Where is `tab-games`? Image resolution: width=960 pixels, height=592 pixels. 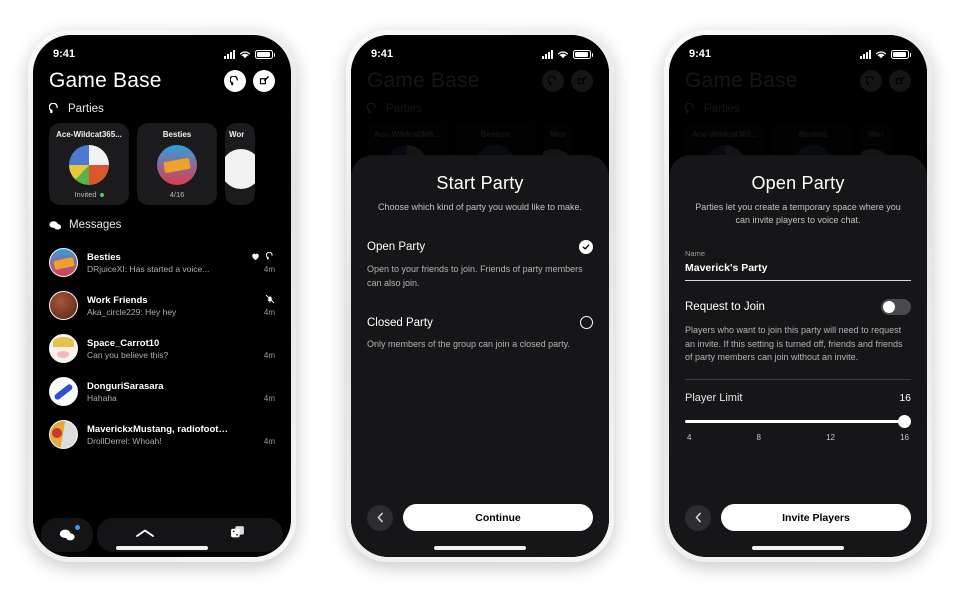
tab-games is located at coordinates (237, 535).